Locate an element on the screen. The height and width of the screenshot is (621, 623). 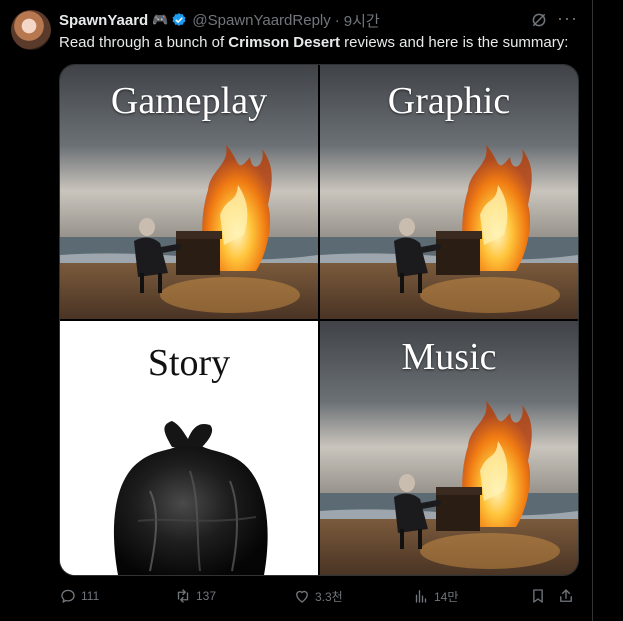
author-name: SpawnYaard is located at coordinates (103, 20).